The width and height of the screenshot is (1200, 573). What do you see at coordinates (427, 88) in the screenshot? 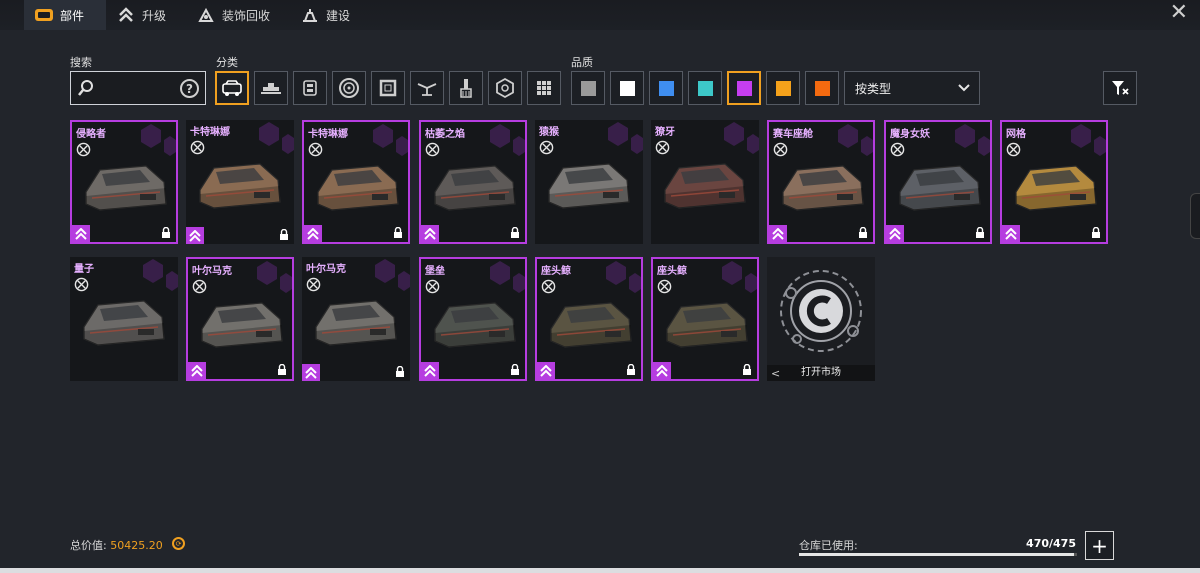
I see `category-drone-button` at bounding box center [427, 88].